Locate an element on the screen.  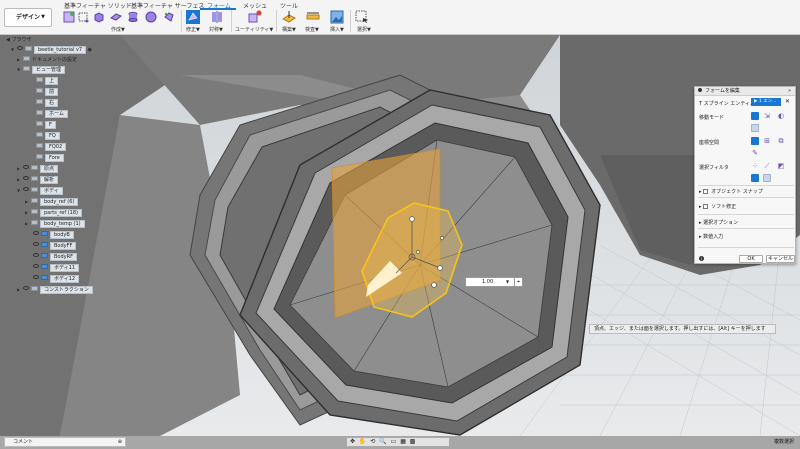
tree-body-rf: BodyRF is located at coordinates (55, 257).